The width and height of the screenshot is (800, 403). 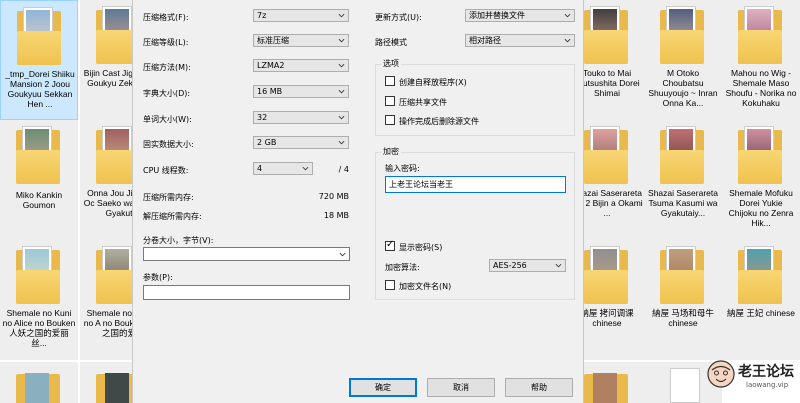 What do you see at coordinates (682, 385) in the screenshot?
I see `document-icon` at bounding box center [682, 385].